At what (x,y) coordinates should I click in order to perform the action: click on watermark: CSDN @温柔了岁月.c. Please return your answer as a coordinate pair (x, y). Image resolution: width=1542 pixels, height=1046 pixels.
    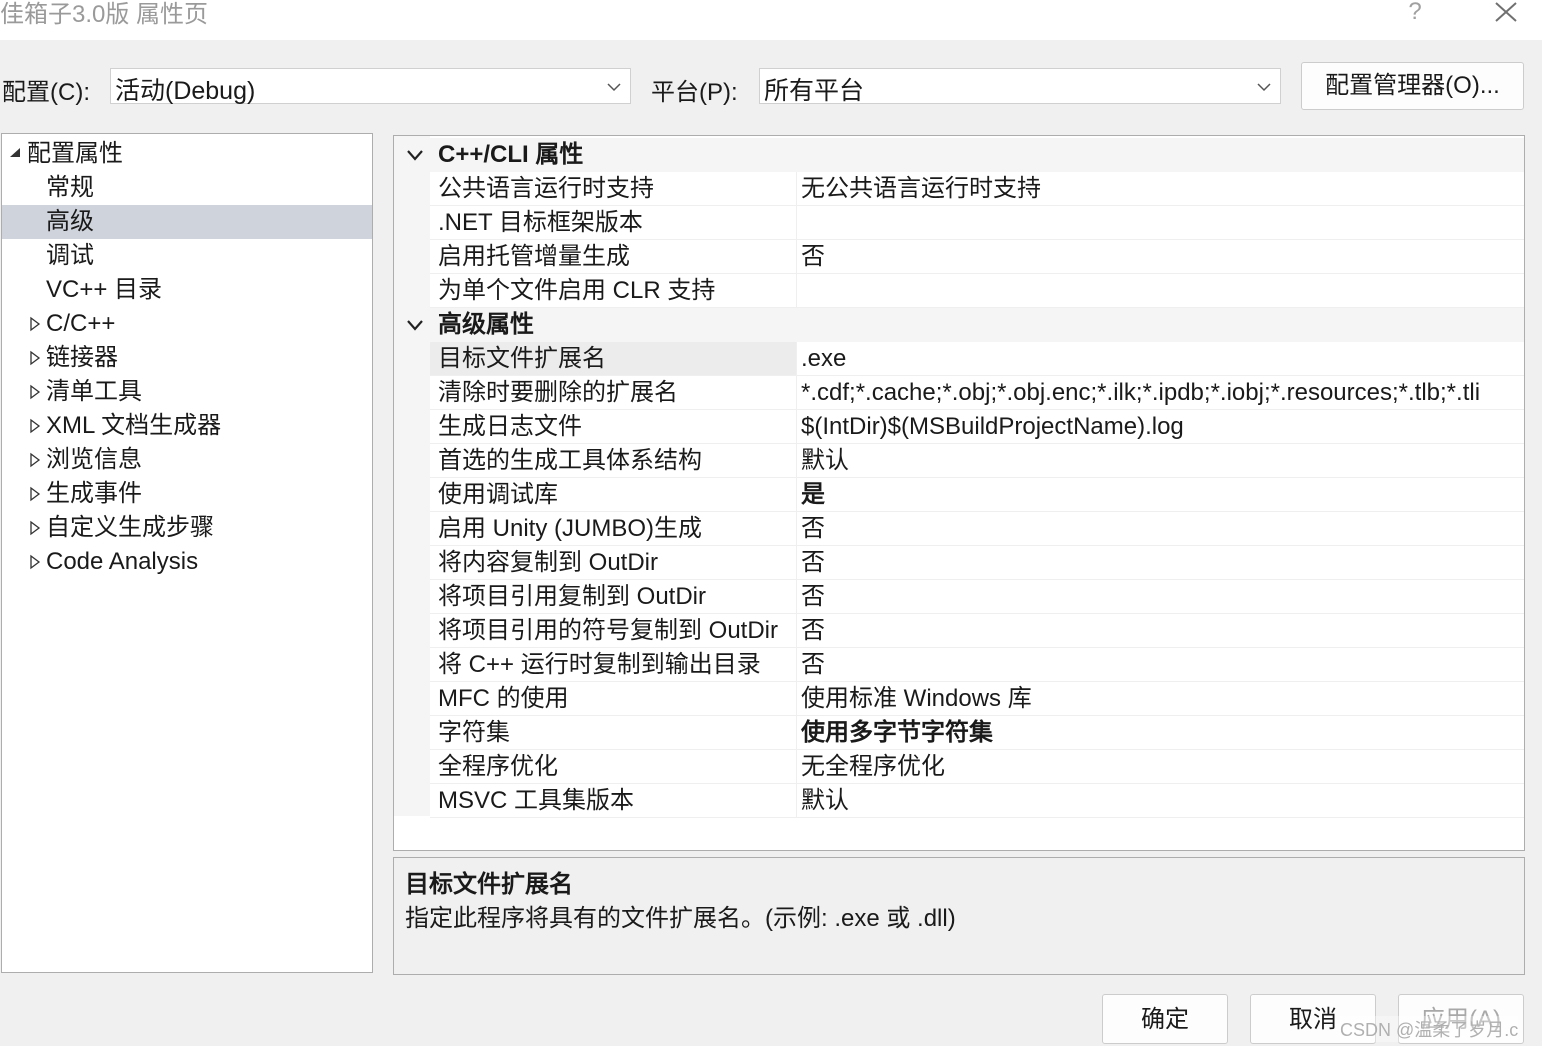
    Looking at the image, I should click on (1429, 1029).